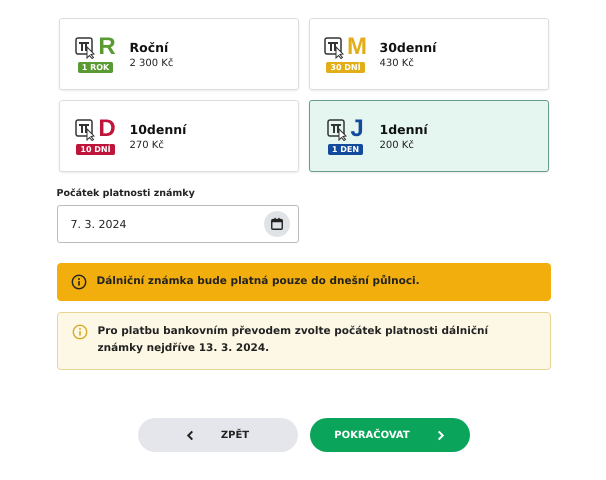 Image resolution: width=606 pixels, height=480 pixels. Describe the element at coordinates (107, 47) in the screenshot. I see `vignette-letter: R` at that location.